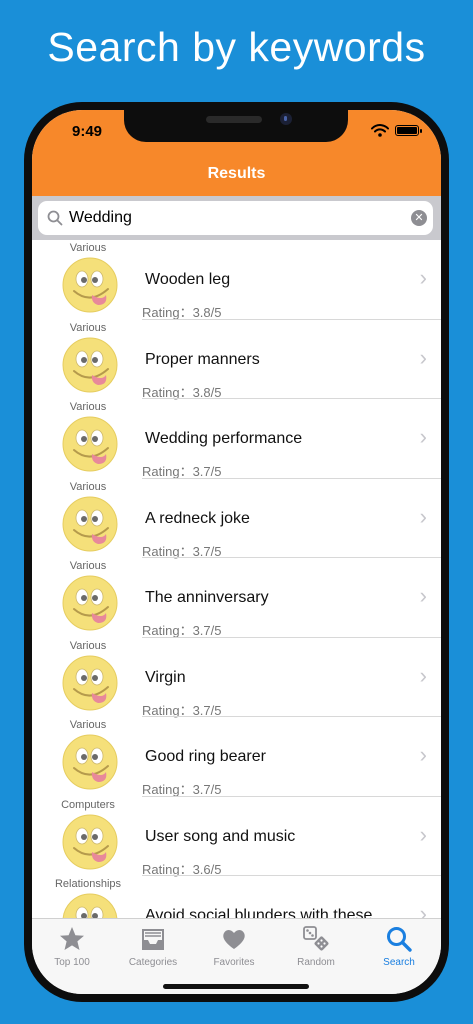  I want to click on status-icons, so click(396, 130).